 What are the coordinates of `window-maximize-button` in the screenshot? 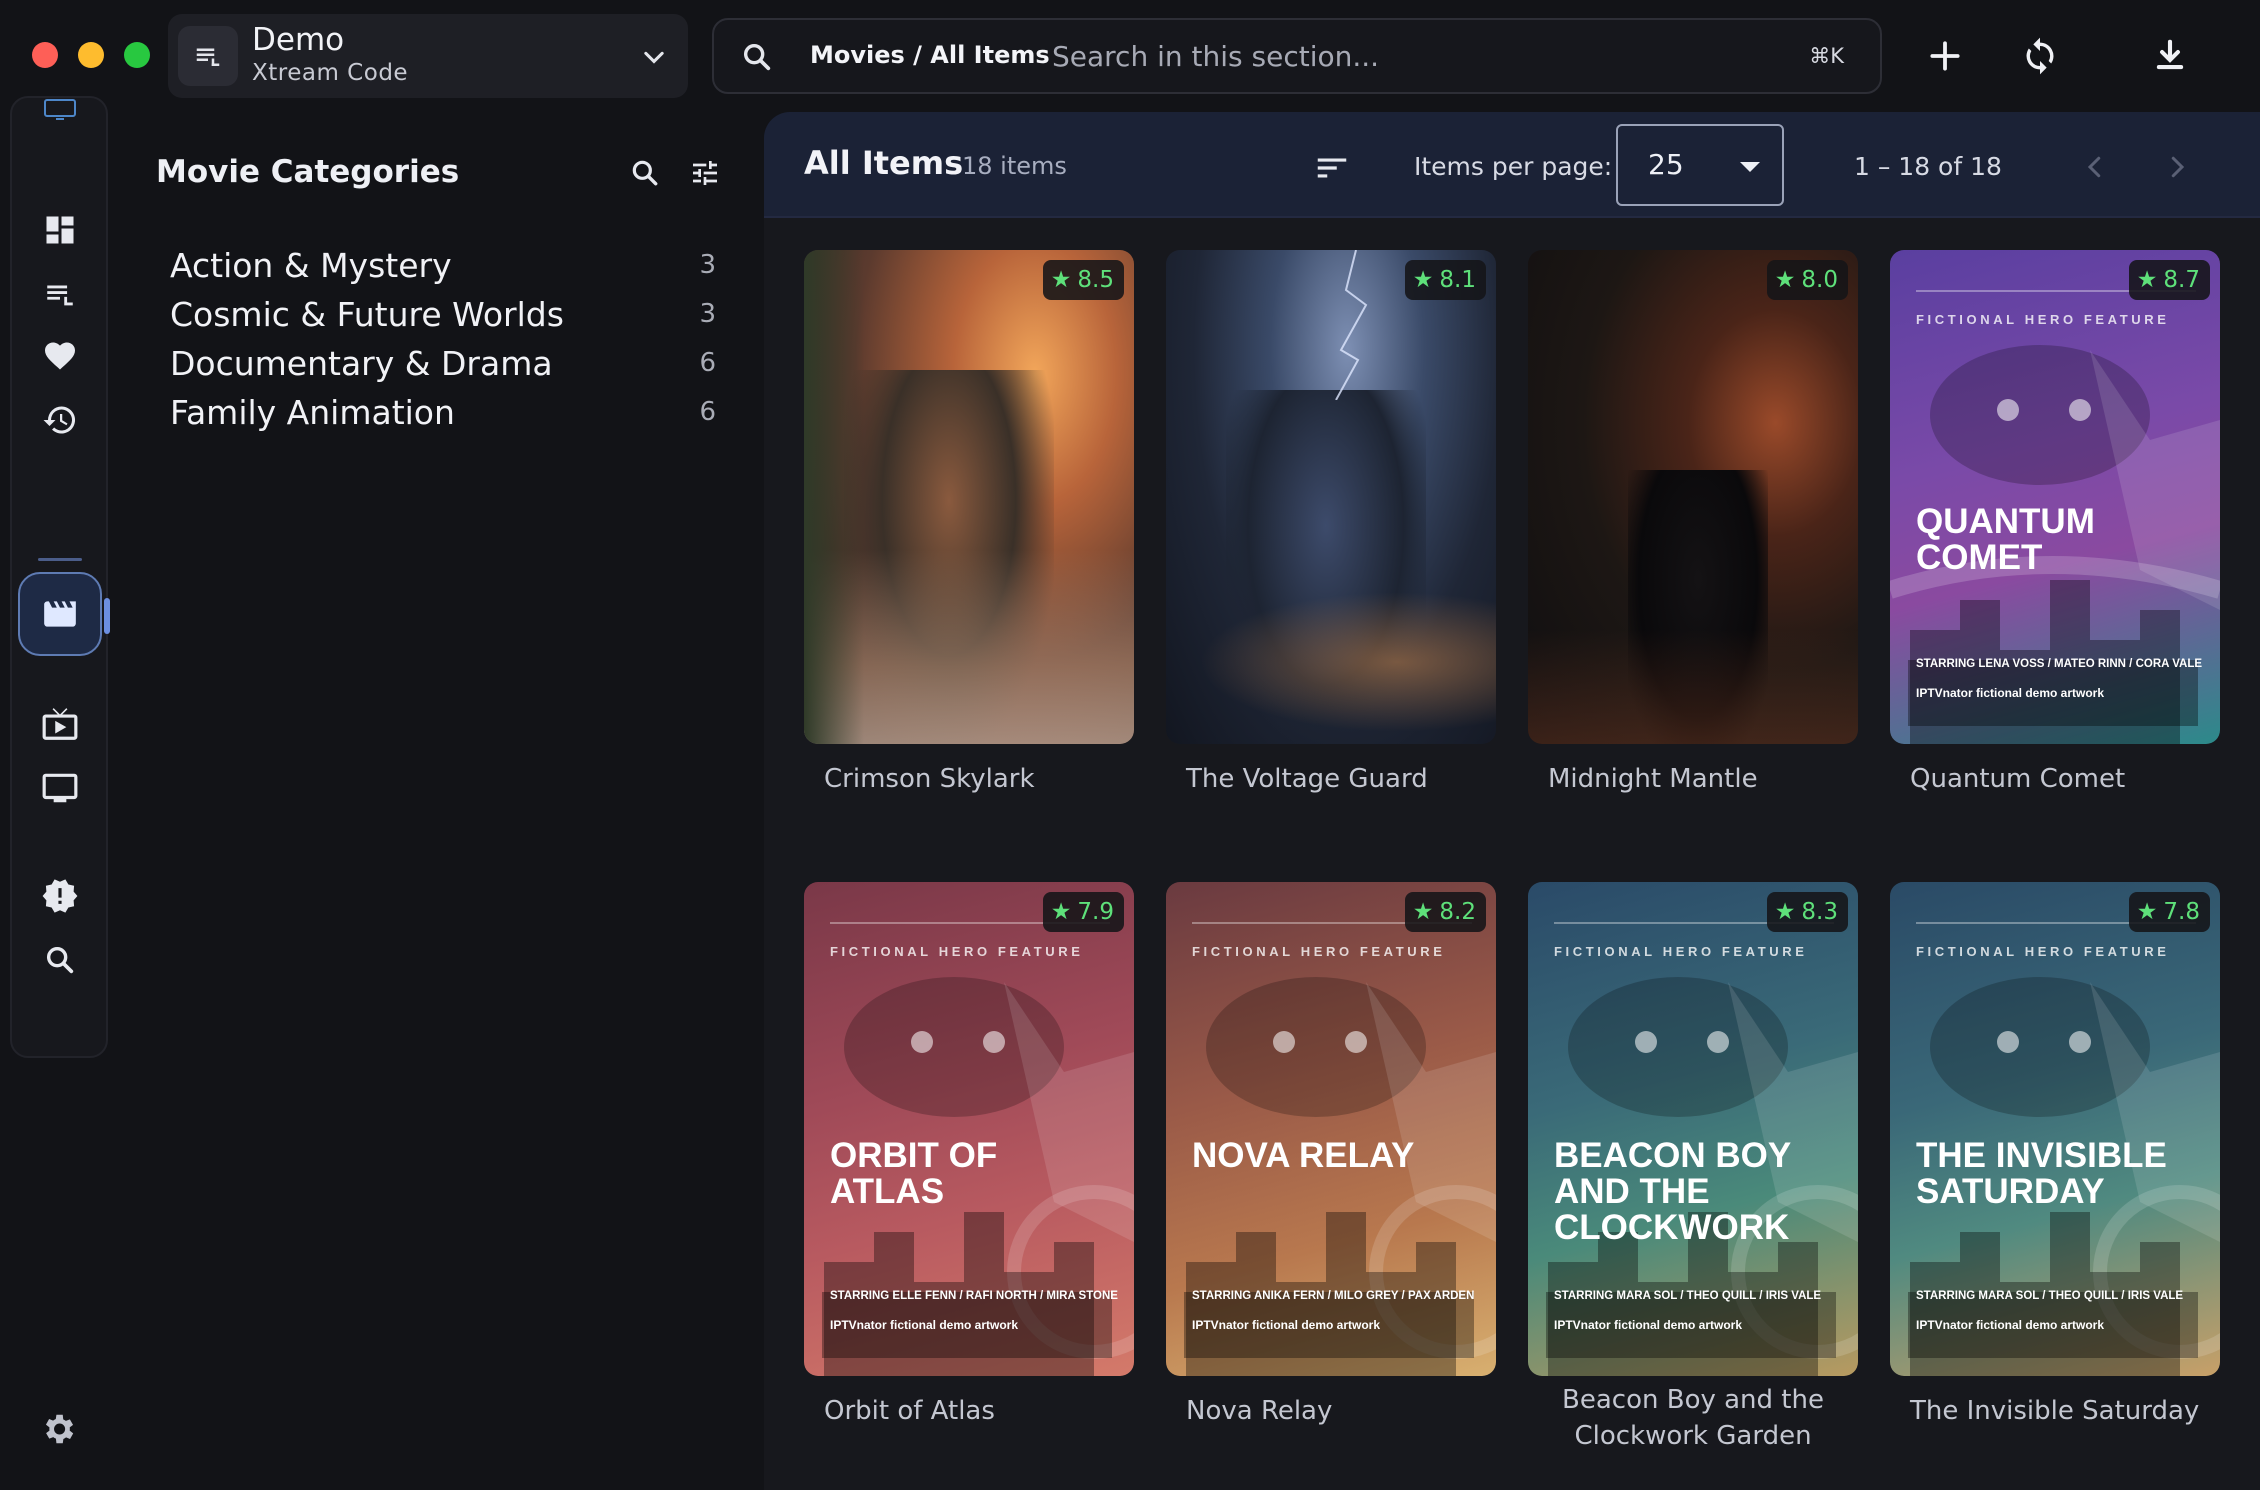 It's located at (137, 55).